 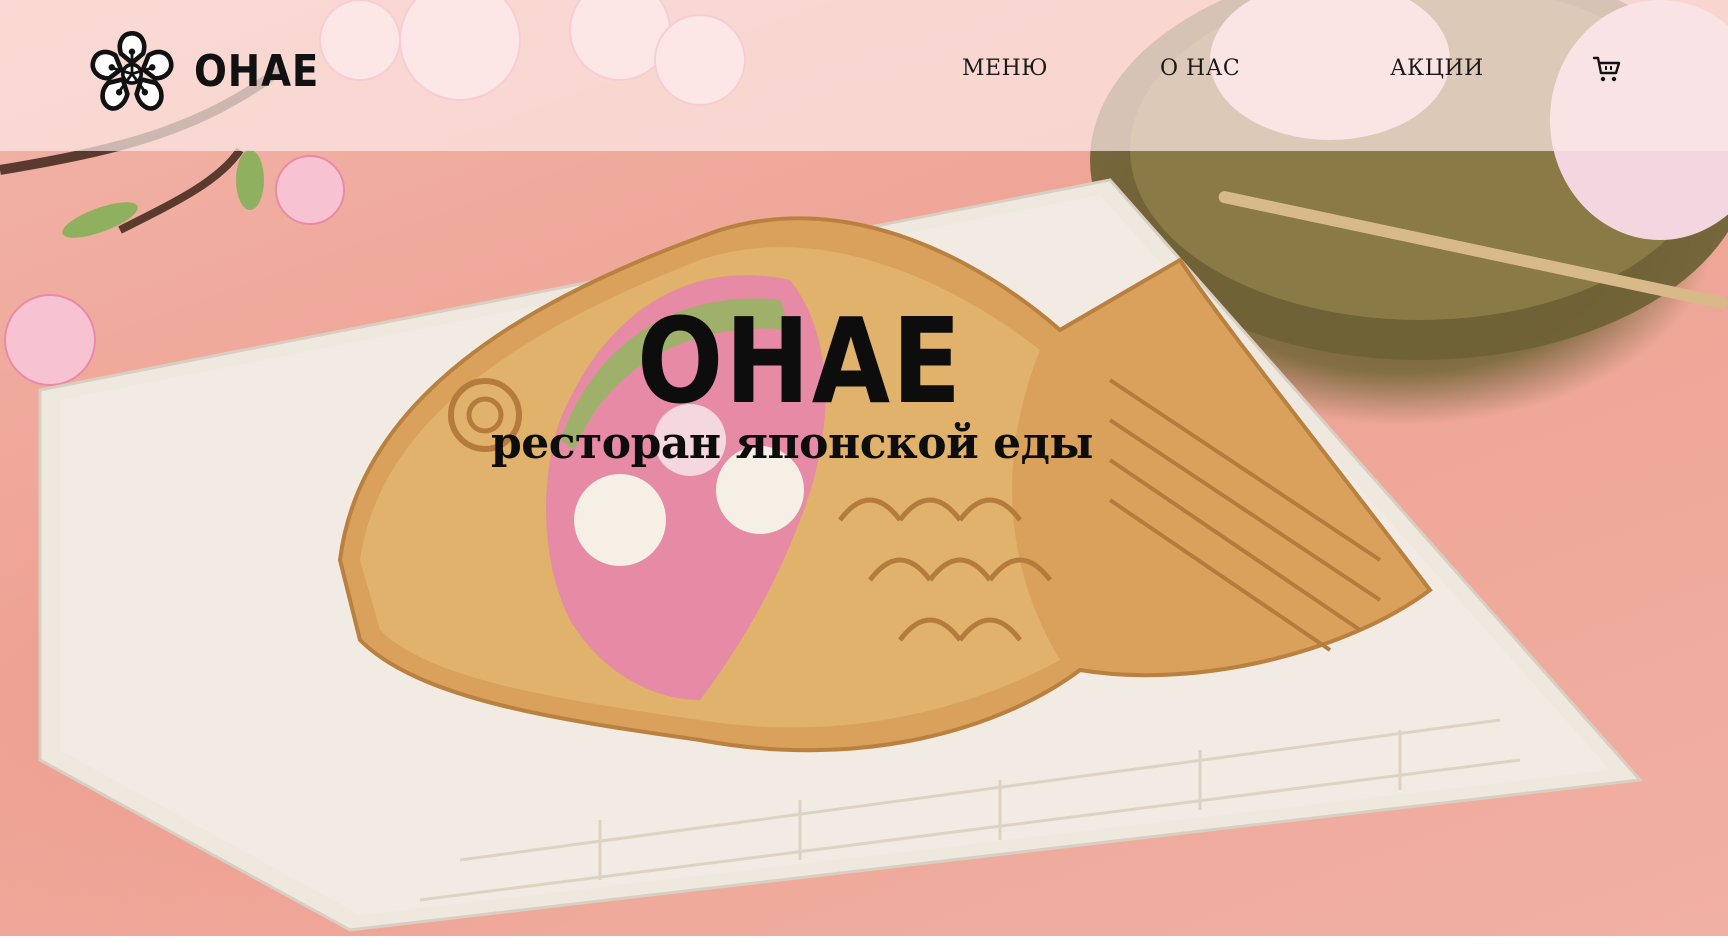 What do you see at coordinates (1005, 68) in the screenshot?
I see `nav-menu-link: МЕНЮ` at bounding box center [1005, 68].